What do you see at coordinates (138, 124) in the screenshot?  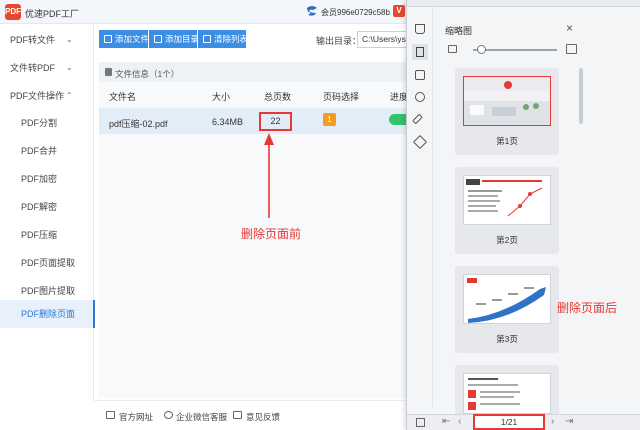 I see `file-name-cell: pdf压缩-02.pdf` at bounding box center [138, 124].